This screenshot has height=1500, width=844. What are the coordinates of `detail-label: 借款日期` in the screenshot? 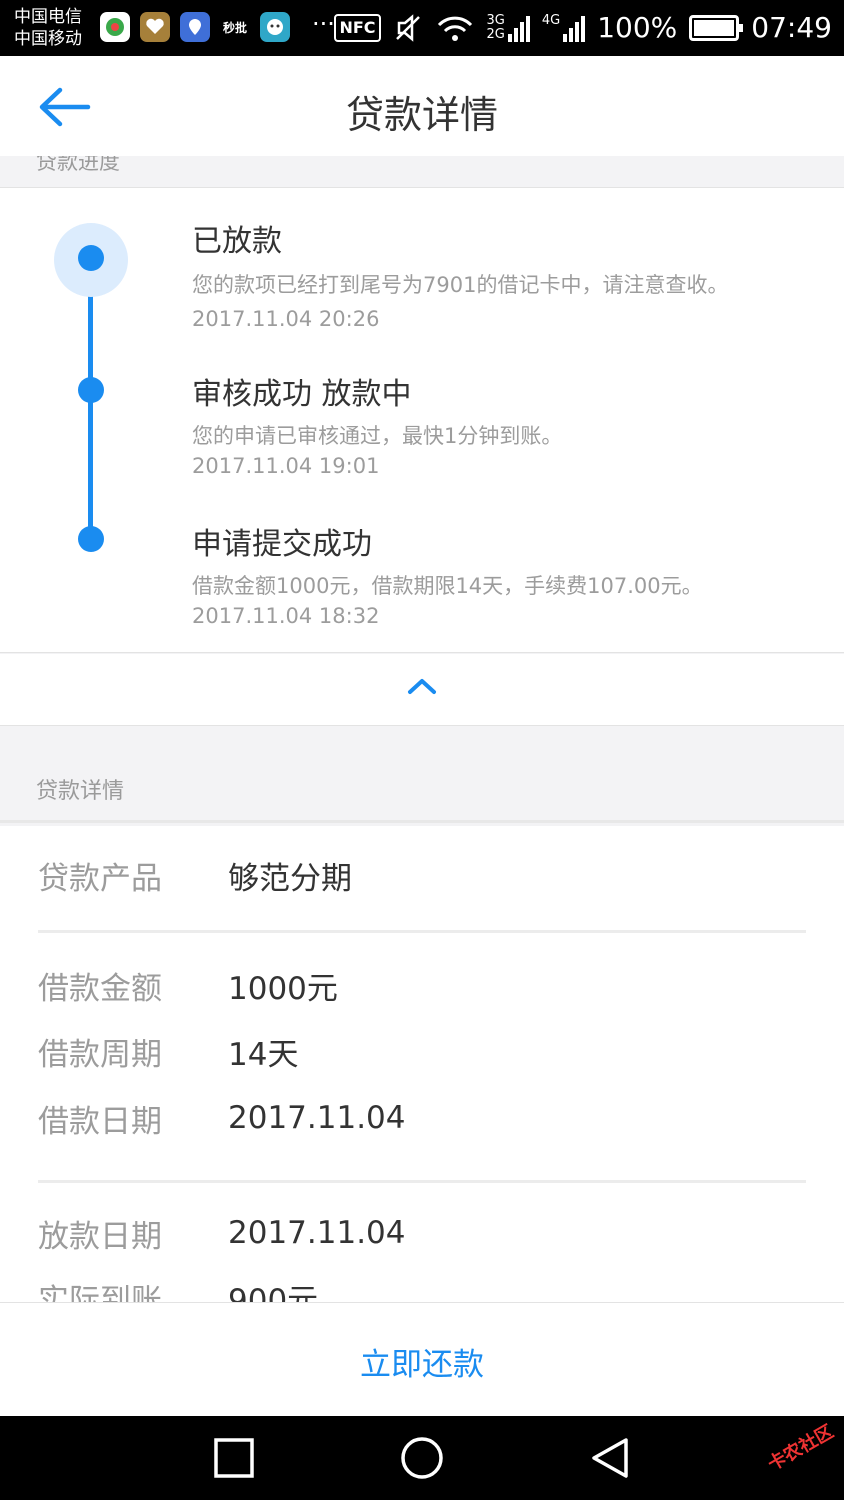 It's located at (100, 1121).